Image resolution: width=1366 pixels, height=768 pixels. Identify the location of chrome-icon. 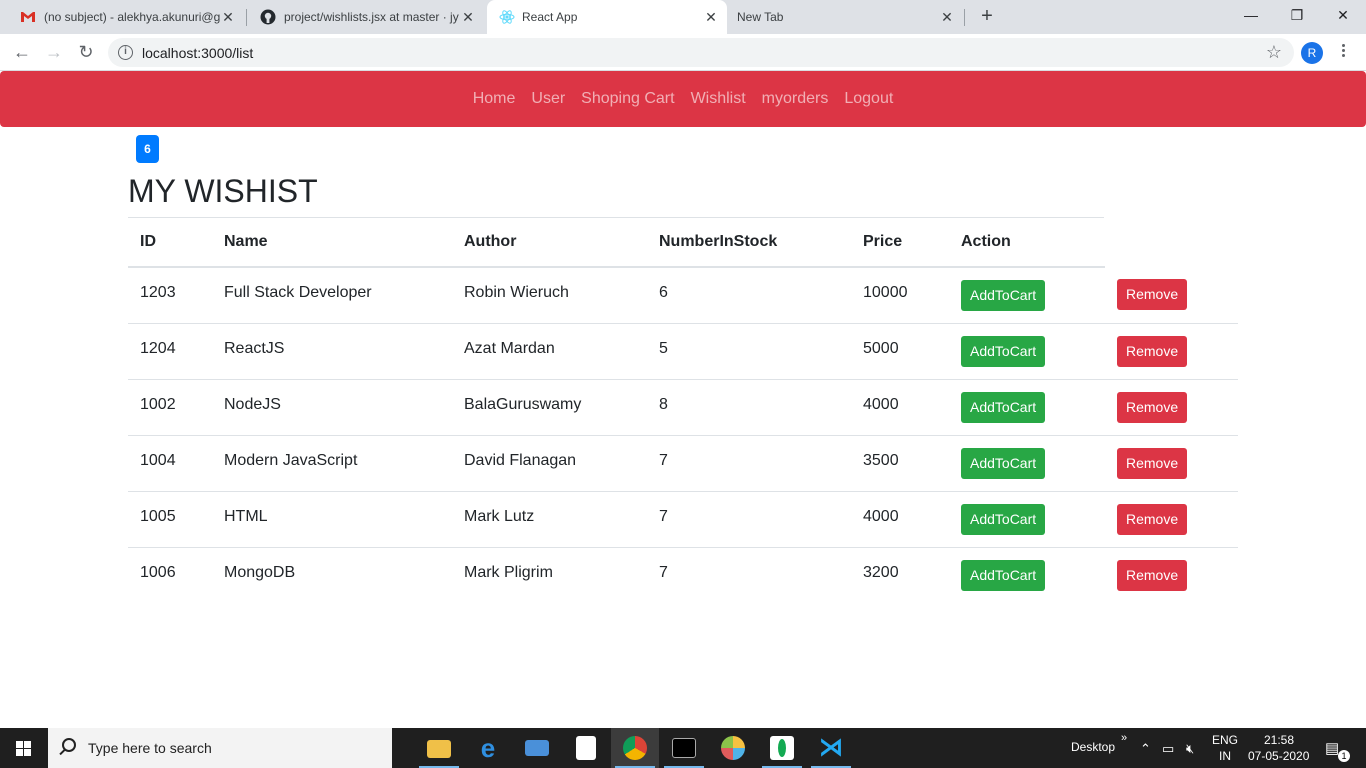
(635, 748).